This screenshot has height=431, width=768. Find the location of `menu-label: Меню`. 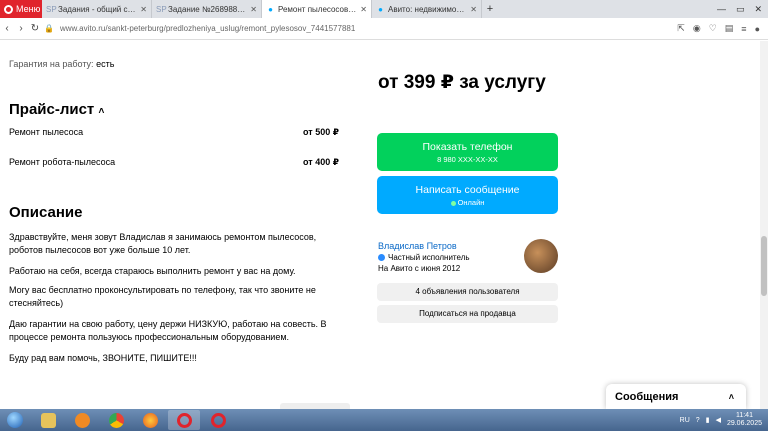

menu-label: Меню is located at coordinates (28, 9).